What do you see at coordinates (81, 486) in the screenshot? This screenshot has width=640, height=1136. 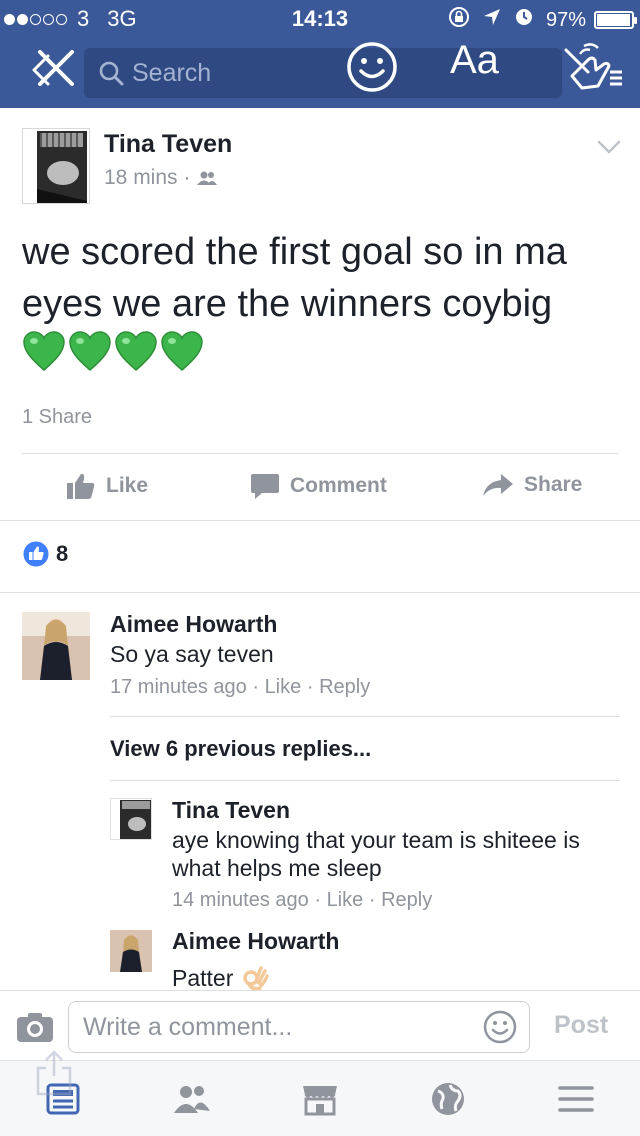 I see `thumbs-up-icon` at bounding box center [81, 486].